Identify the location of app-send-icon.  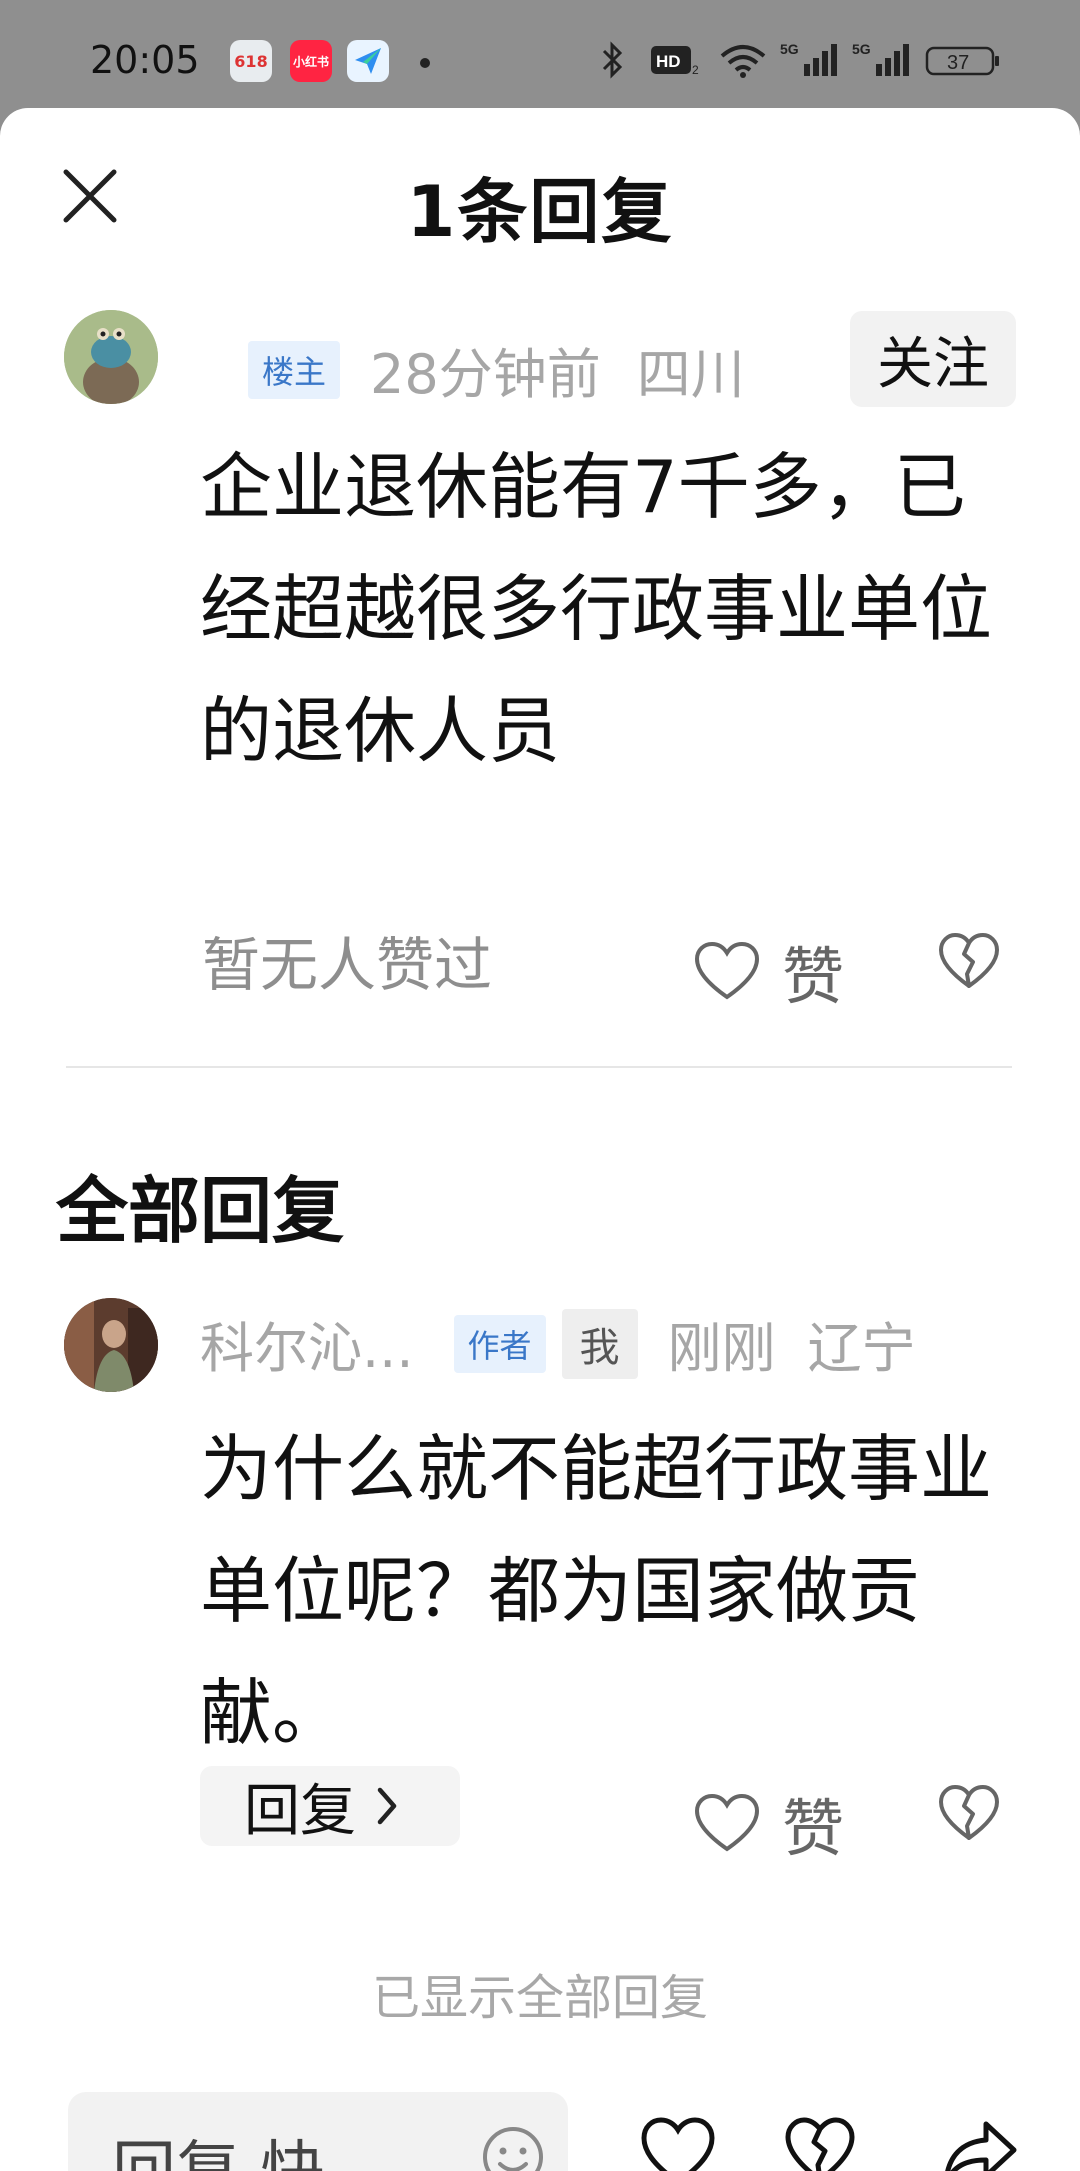
(368, 61).